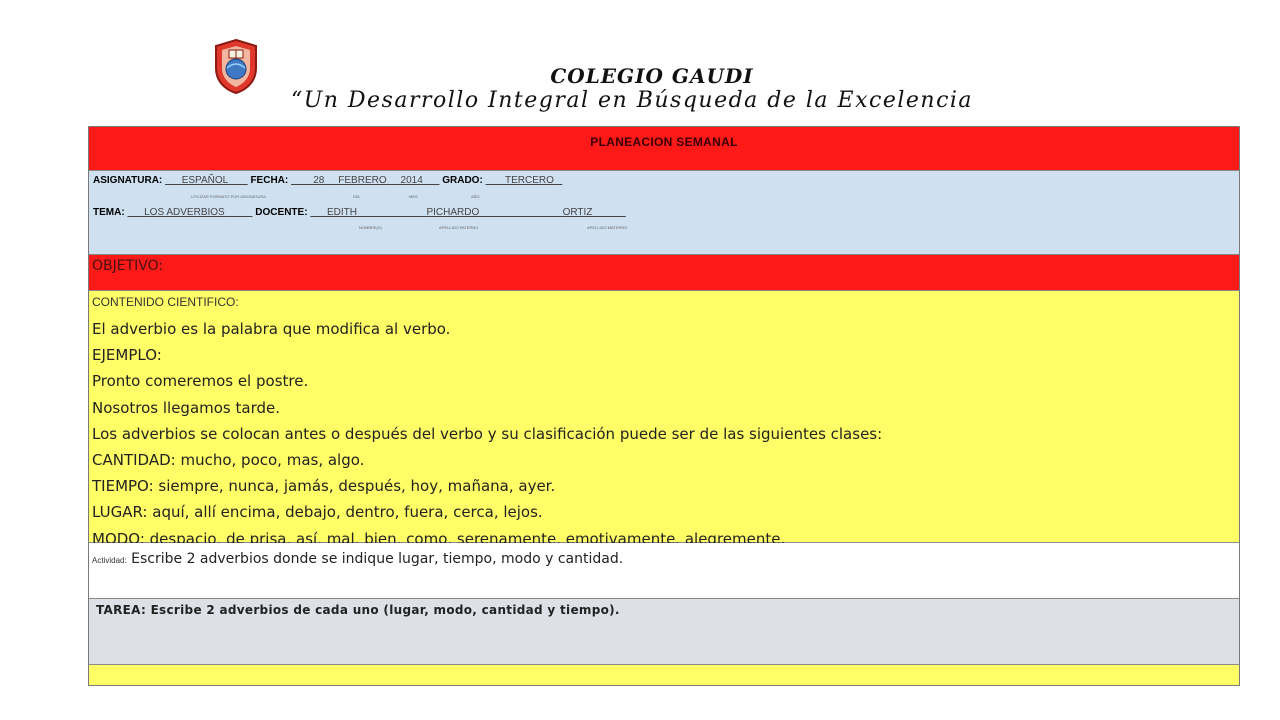 The image size is (1280, 720). What do you see at coordinates (475, 196) in the screenshot?
I see `sub-ano: AÑO` at bounding box center [475, 196].